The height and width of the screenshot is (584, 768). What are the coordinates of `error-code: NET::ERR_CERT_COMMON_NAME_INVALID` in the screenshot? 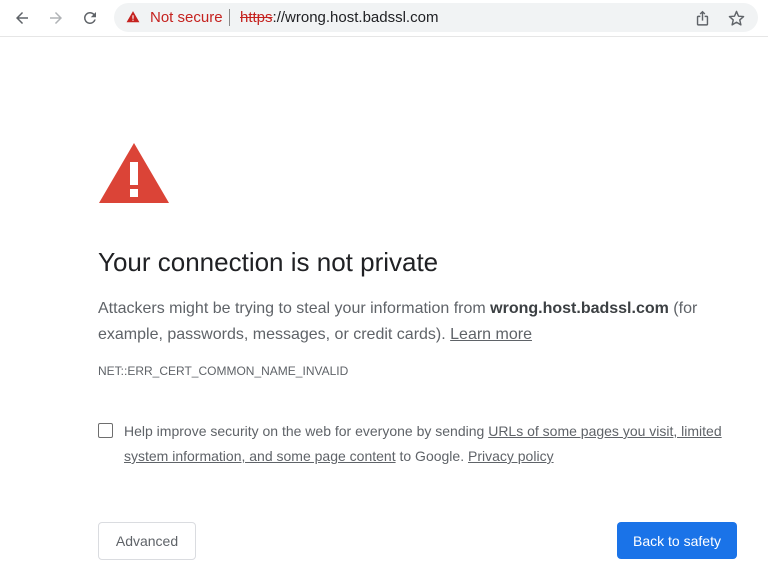 It's located at (223, 371).